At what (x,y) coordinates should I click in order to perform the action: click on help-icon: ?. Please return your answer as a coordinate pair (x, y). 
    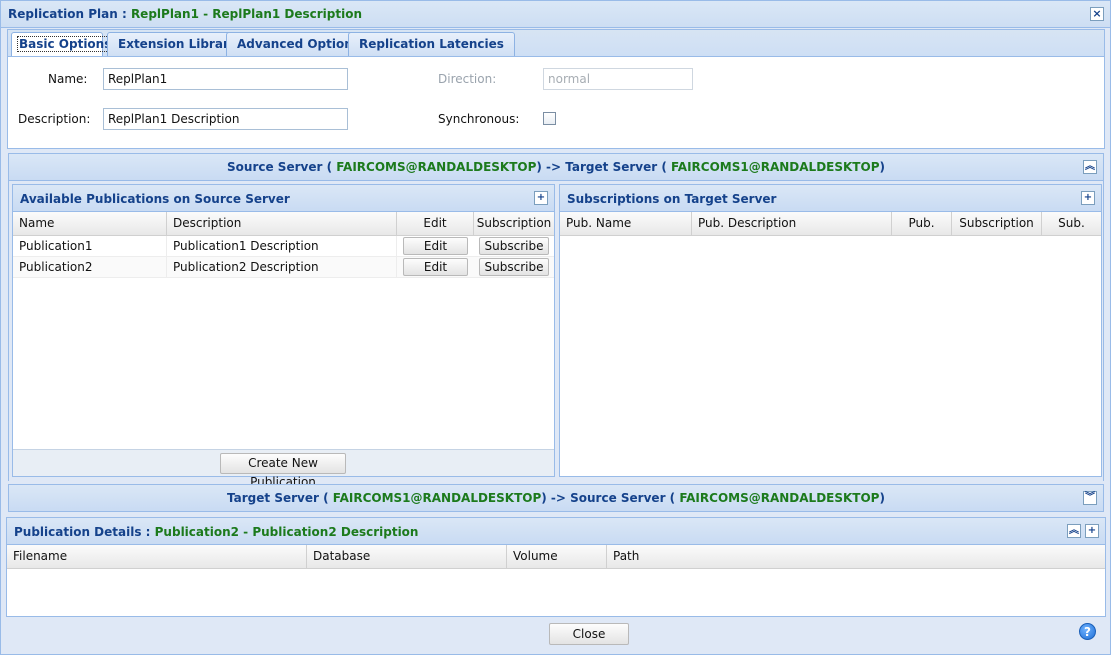
    Looking at the image, I should click on (1087, 631).